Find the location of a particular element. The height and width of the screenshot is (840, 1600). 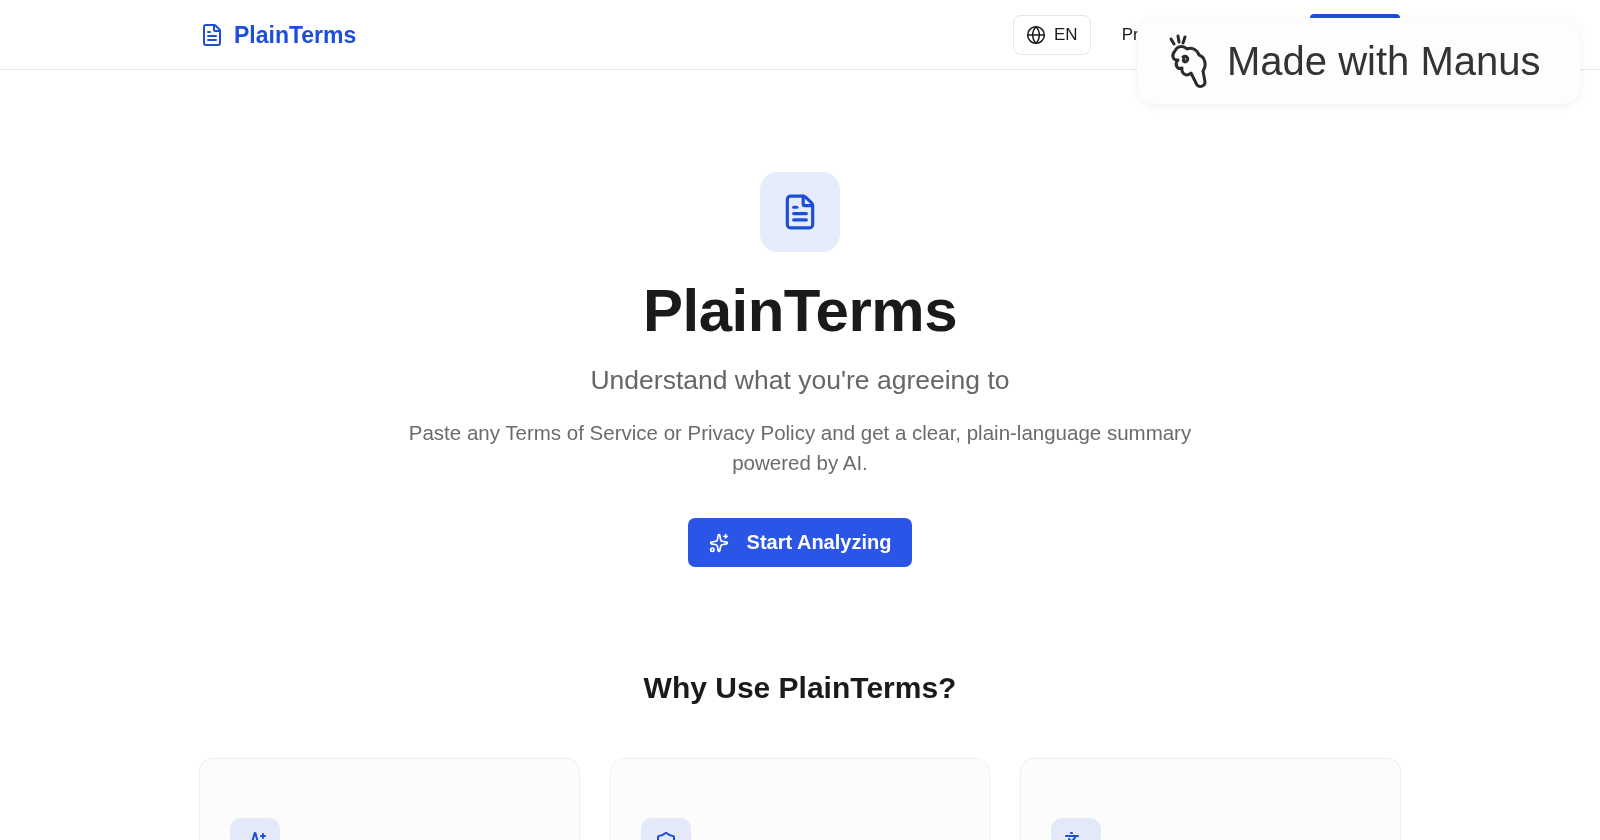

start-analyzing-button: Start Analyzing is located at coordinates (800, 542).